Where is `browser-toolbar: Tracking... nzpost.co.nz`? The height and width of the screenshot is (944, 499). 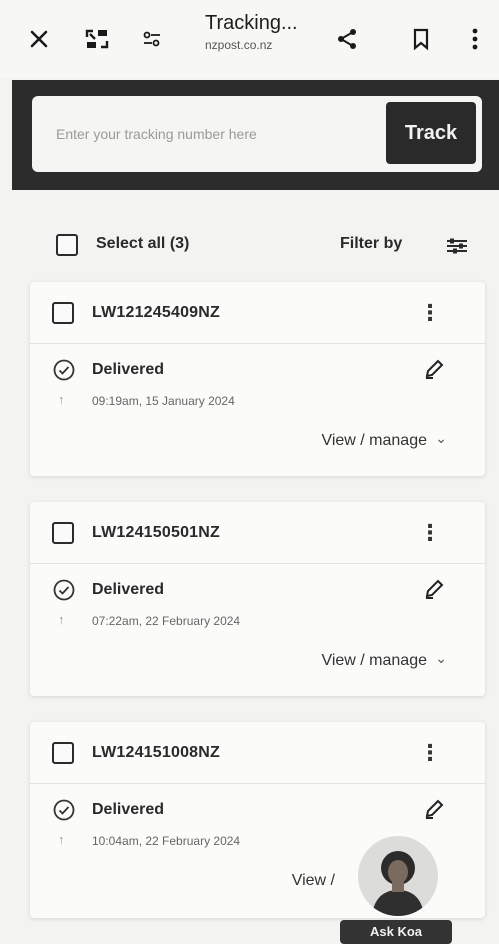
browser-toolbar: Tracking... nzpost.co.nz is located at coordinates (249, 39).